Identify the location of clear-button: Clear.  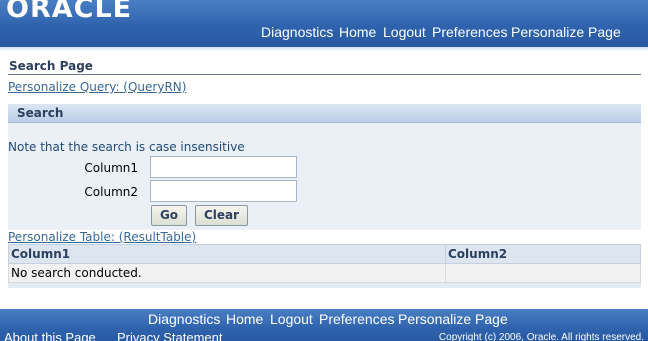
(221, 215).